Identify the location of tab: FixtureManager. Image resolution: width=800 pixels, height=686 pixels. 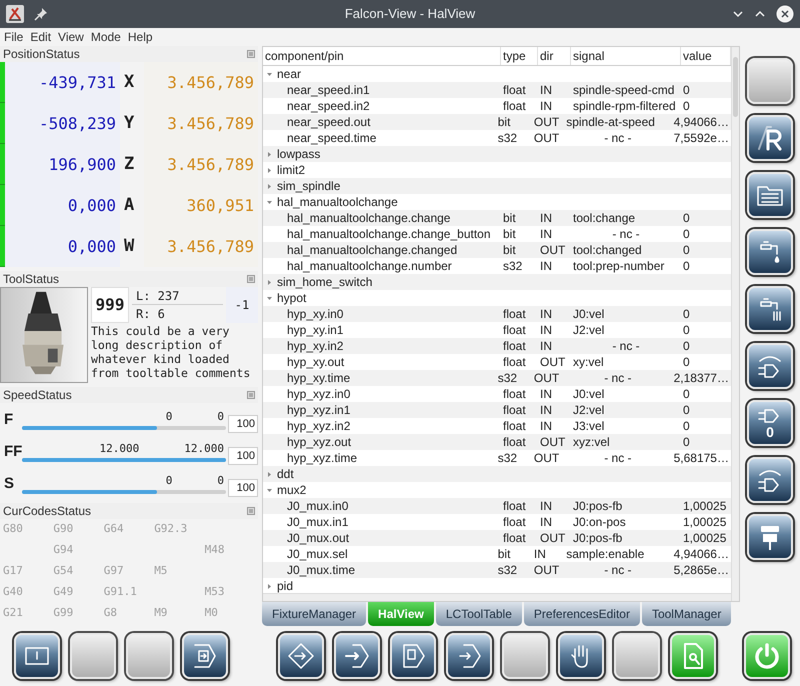
(314, 614).